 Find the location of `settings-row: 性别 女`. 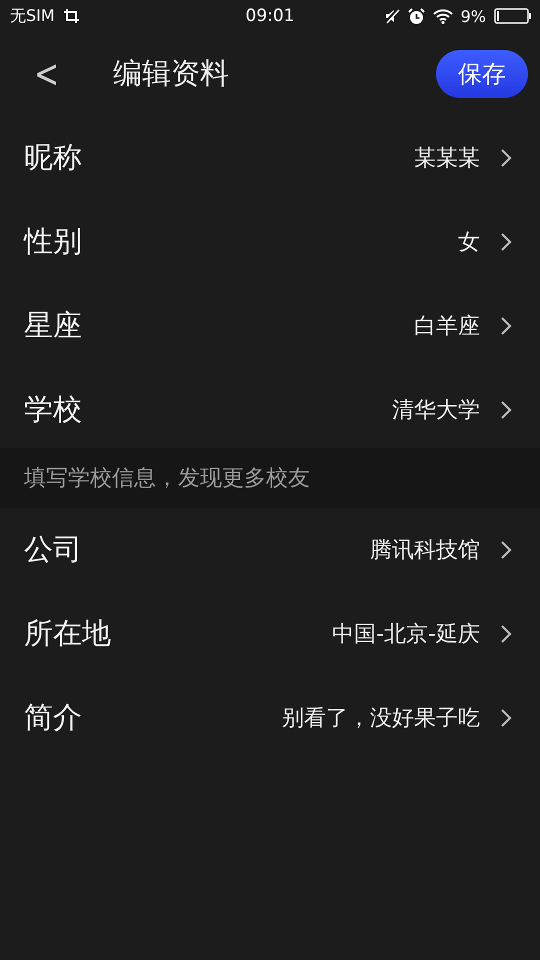

settings-row: 性别 女 is located at coordinates (270, 242).